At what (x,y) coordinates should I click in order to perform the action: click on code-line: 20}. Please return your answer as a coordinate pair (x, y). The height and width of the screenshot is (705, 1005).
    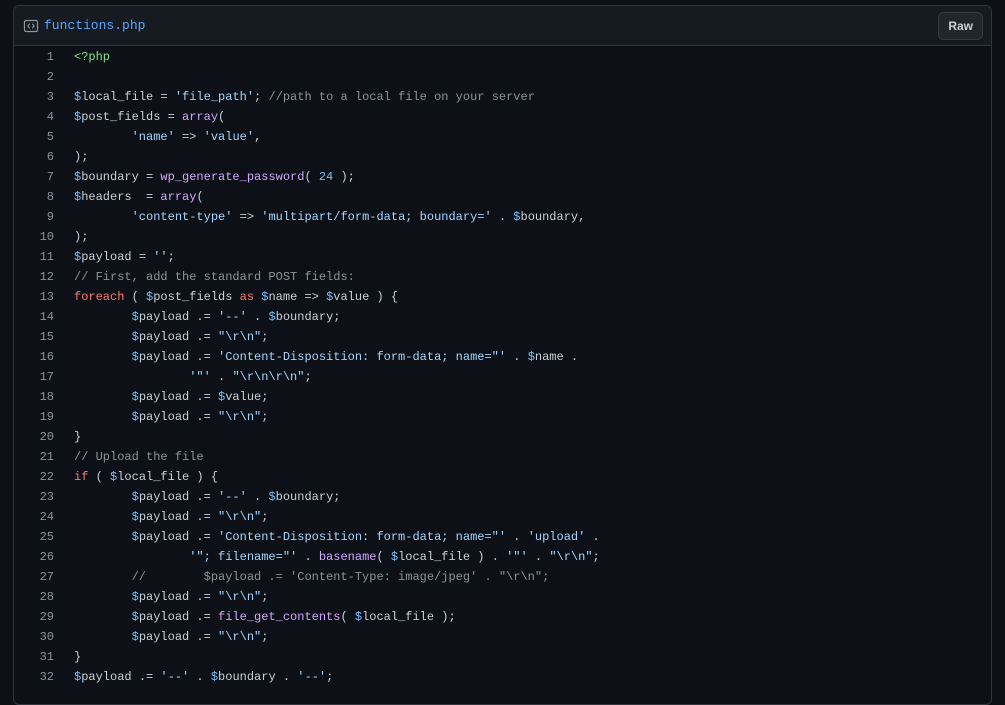
    Looking at the image, I should click on (502, 437).